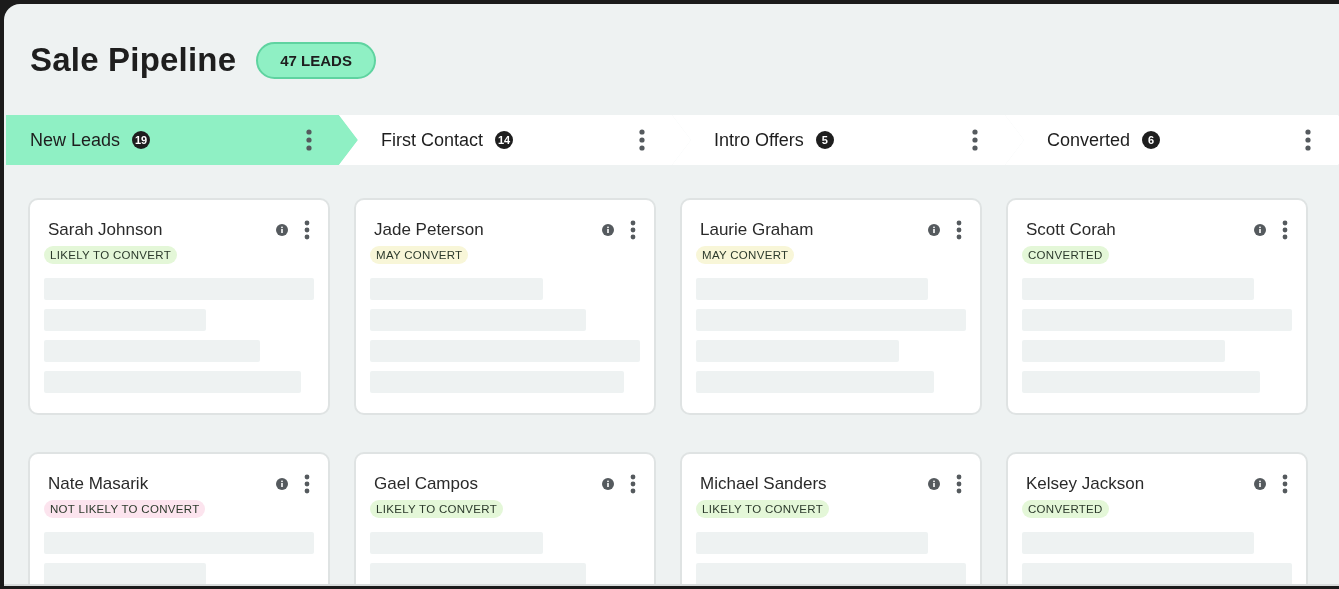  Describe the element at coordinates (1157, 518) in the screenshot. I see `lead-card: Kelsey Jackson CONVERTED` at that location.